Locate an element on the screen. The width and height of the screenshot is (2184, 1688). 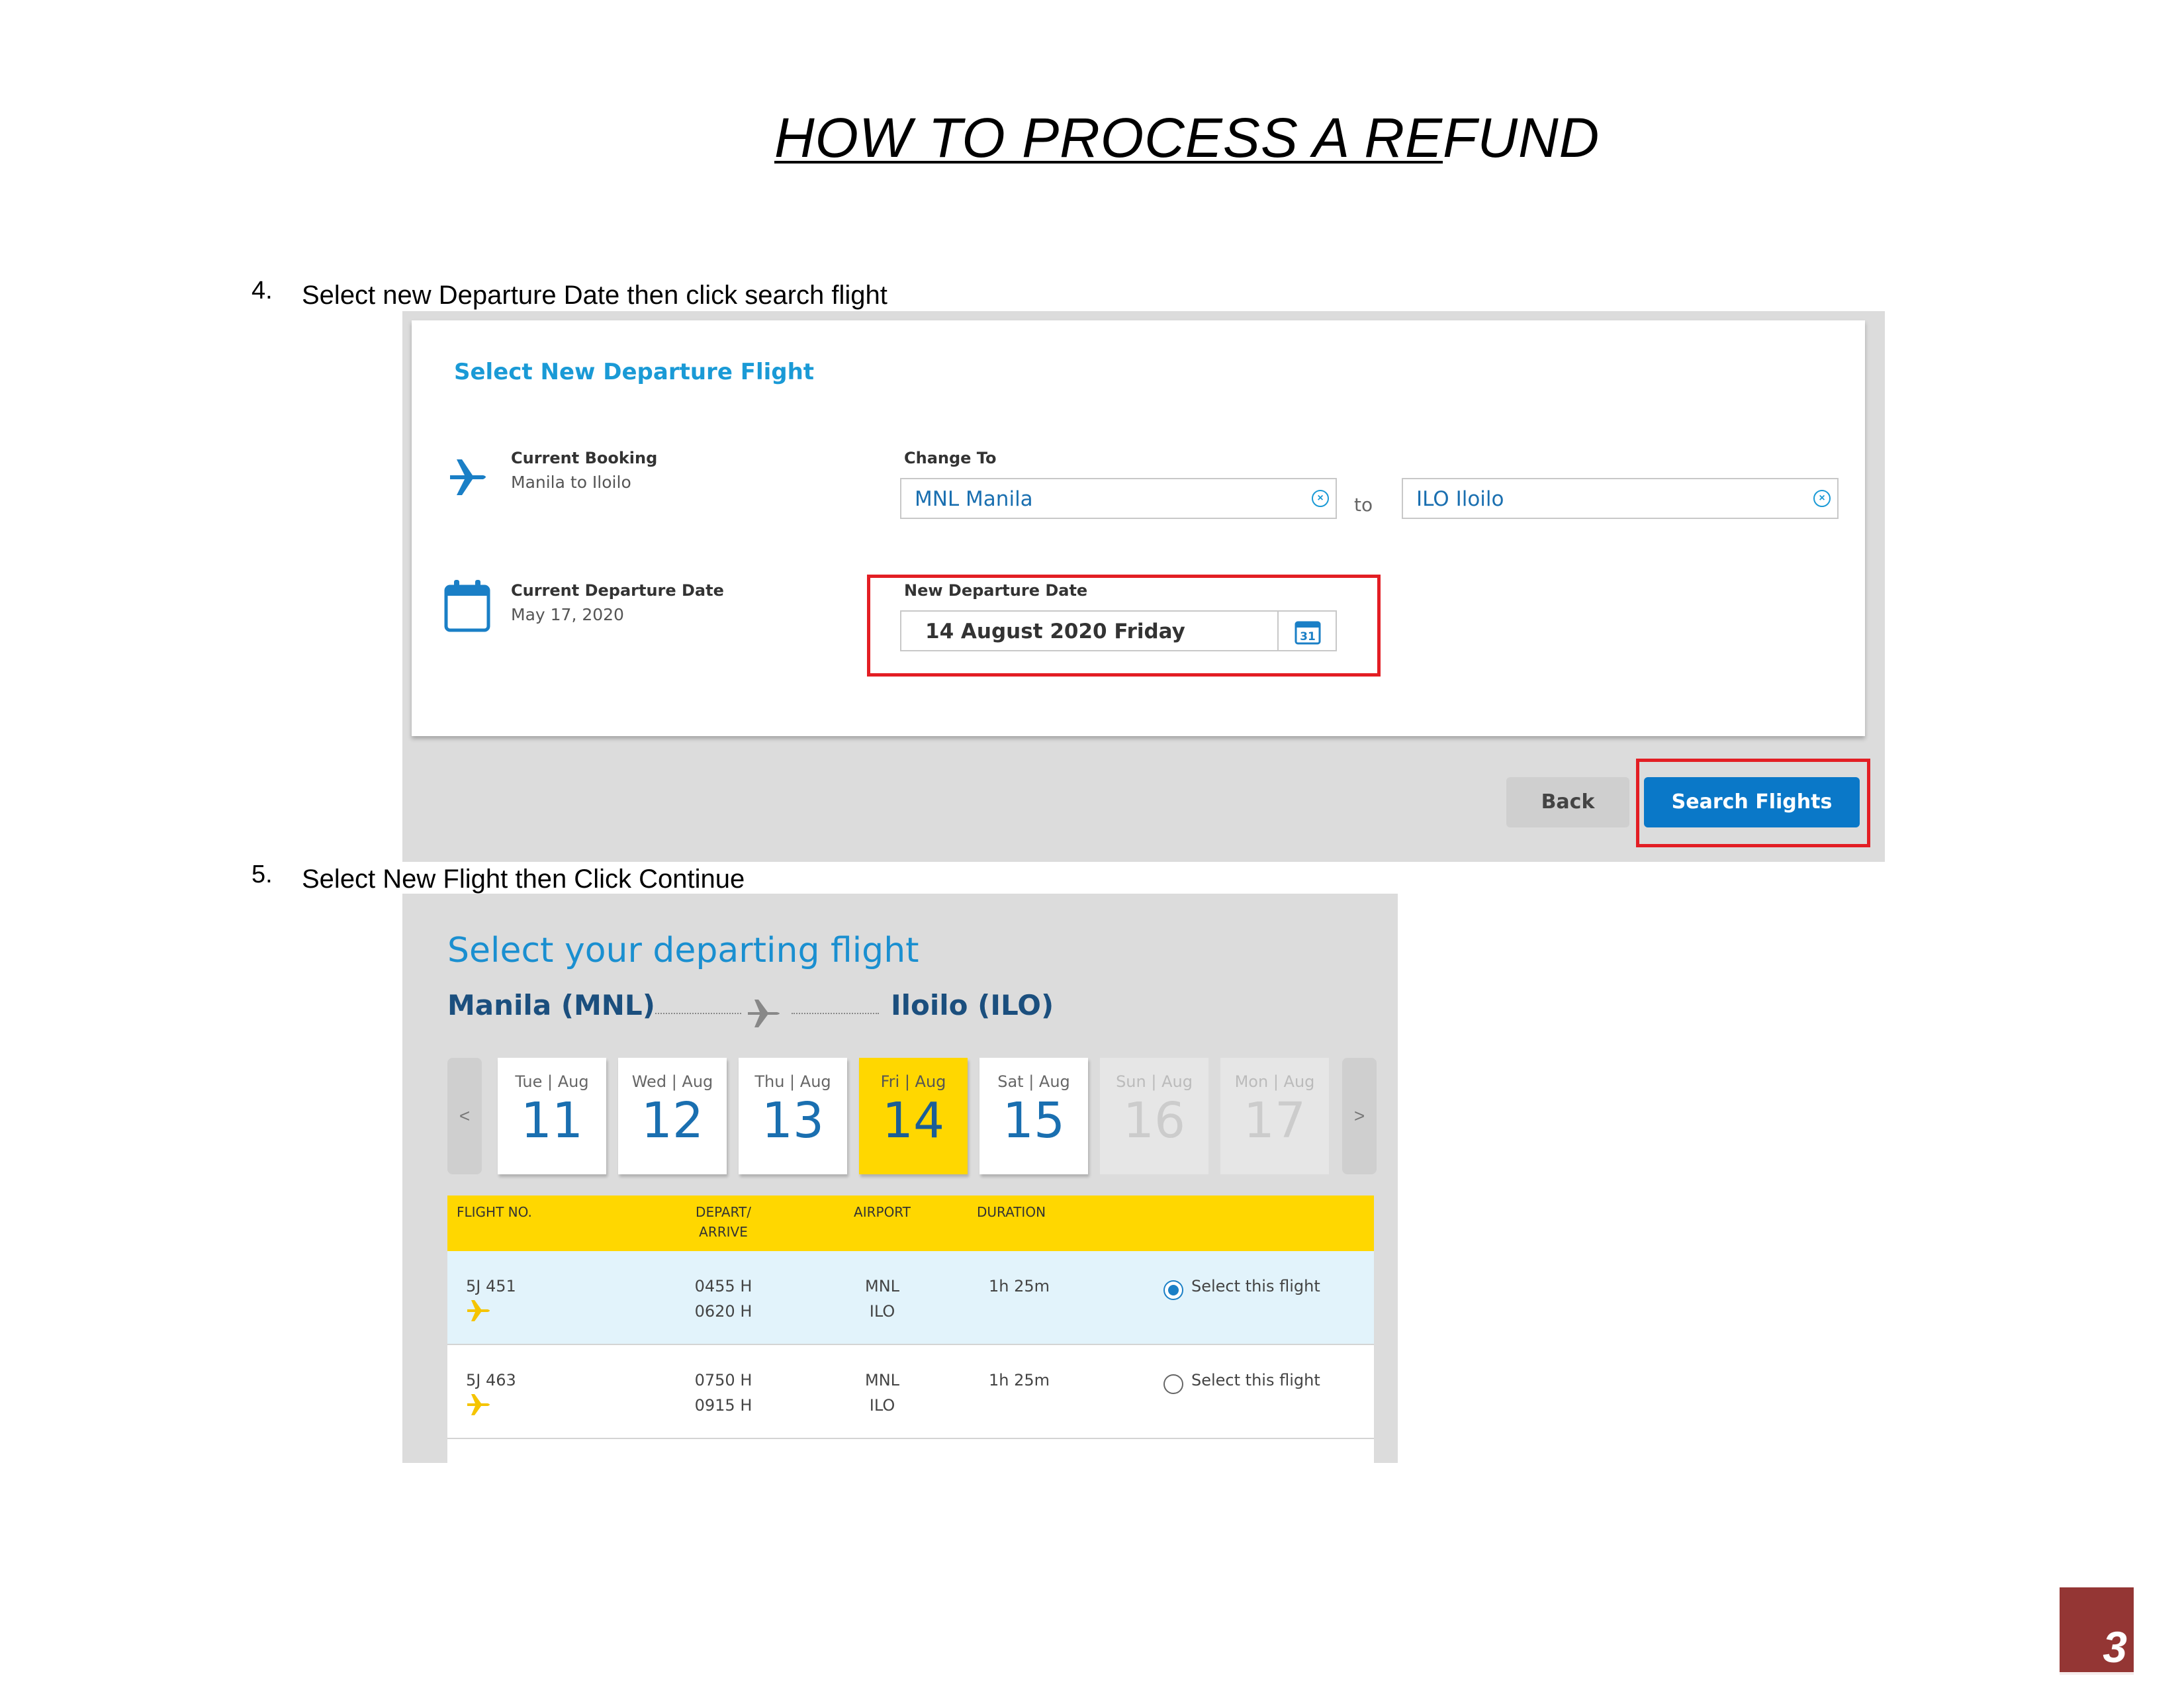
date-tile-12: Wed | Aug 12 is located at coordinates (672, 1116).